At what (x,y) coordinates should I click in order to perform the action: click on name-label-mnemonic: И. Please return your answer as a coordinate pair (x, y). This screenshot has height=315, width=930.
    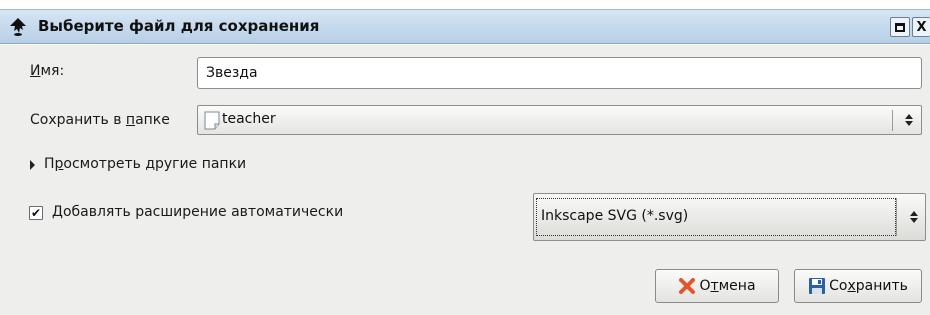
    Looking at the image, I should click on (35, 71).